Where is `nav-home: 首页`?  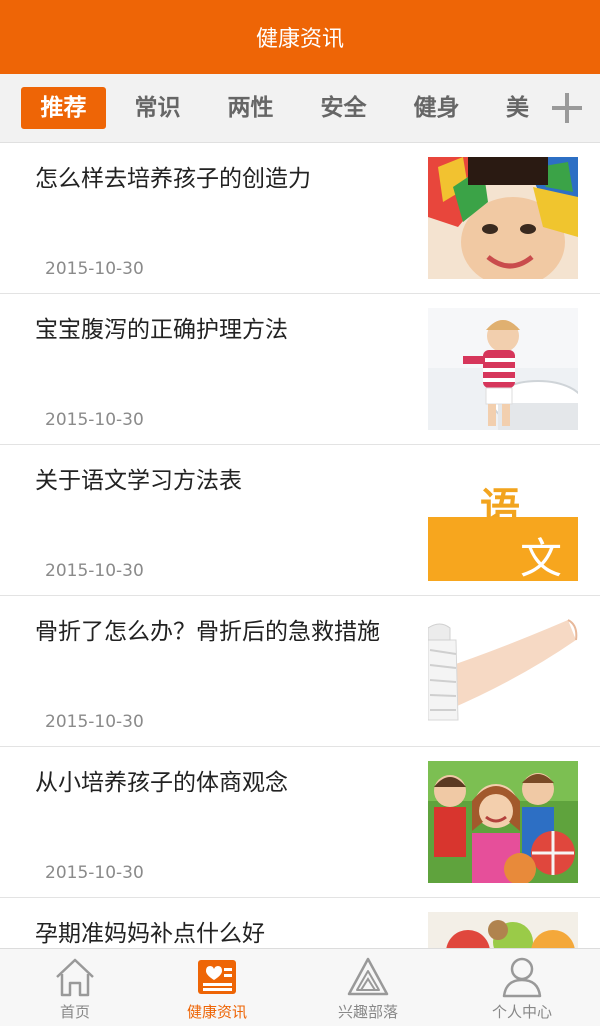
nav-home: 首页 is located at coordinates (75, 987).